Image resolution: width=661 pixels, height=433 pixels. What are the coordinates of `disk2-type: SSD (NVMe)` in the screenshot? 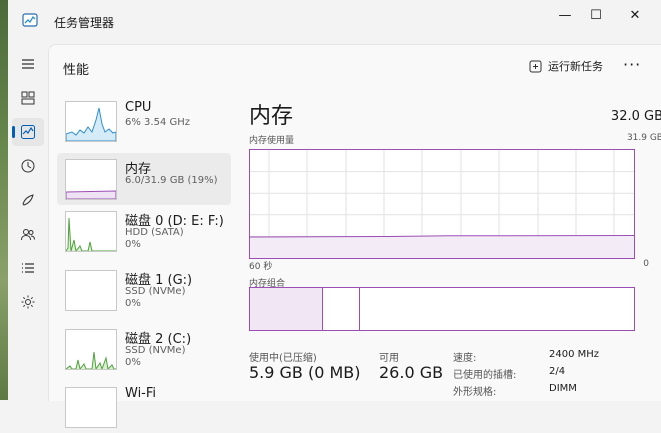 It's located at (155, 350).